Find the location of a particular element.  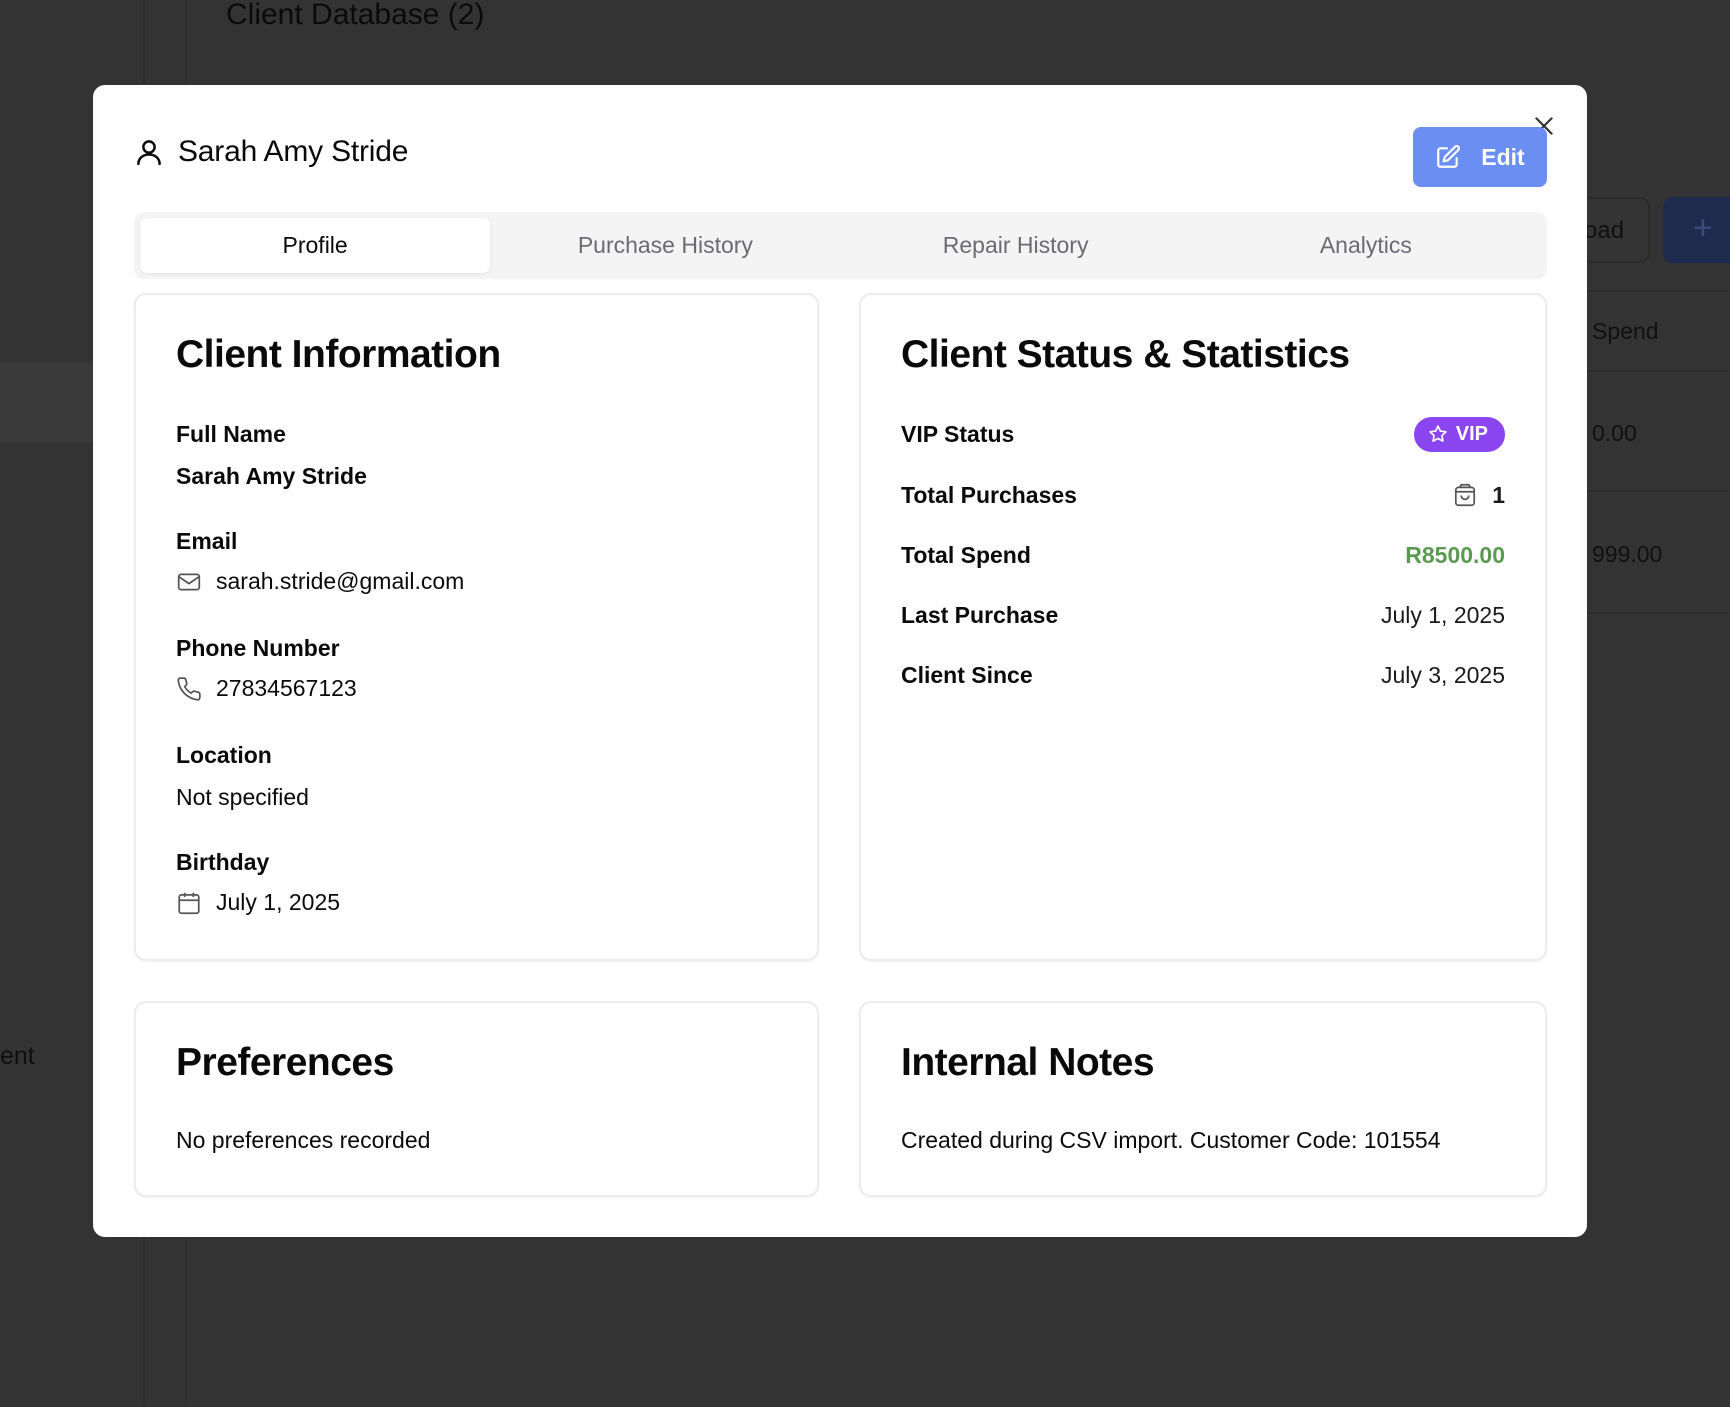

star-icon is located at coordinates (1438, 434).